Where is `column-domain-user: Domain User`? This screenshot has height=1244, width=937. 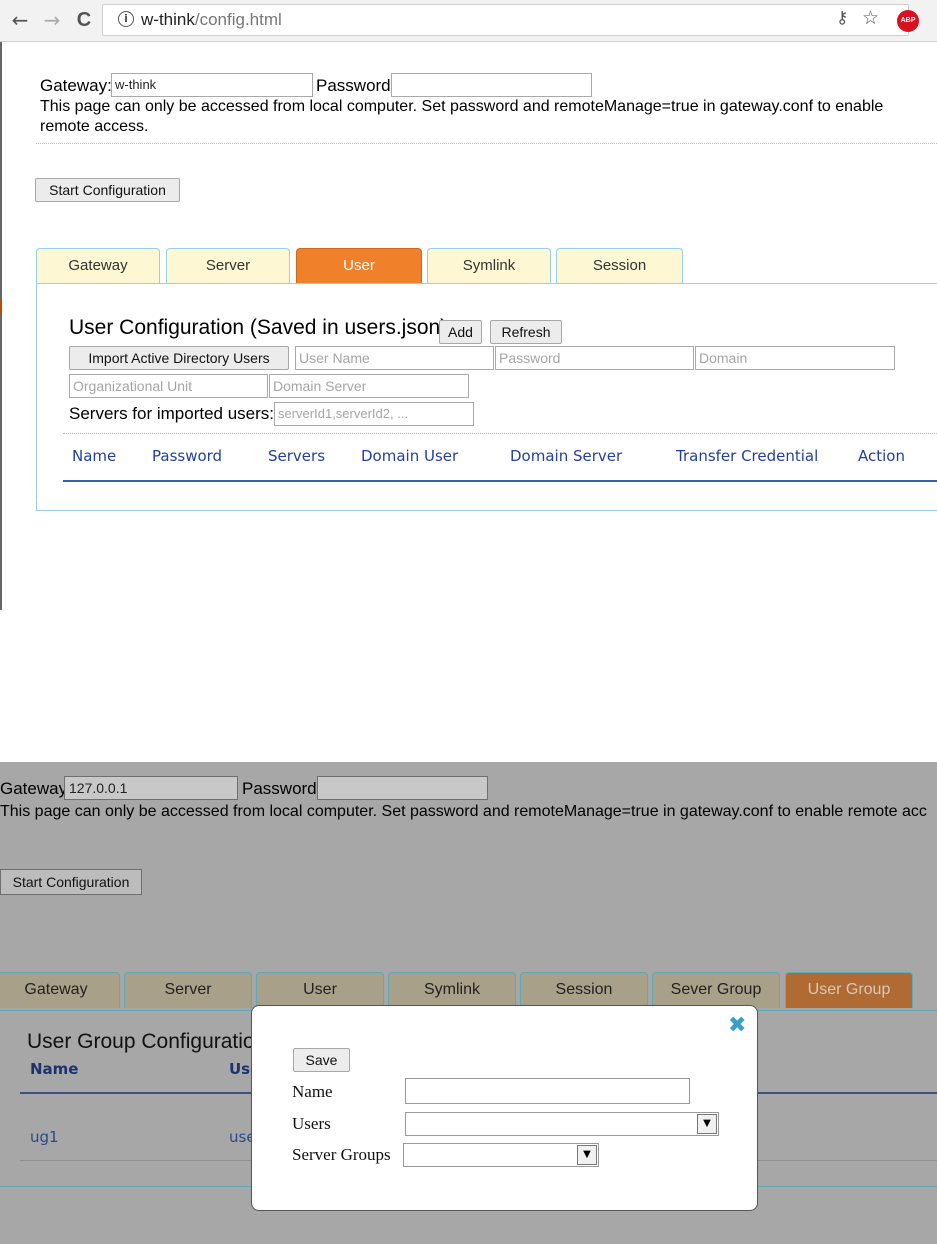
column-domain-user: Domain User is located at coordinates (410, 456).